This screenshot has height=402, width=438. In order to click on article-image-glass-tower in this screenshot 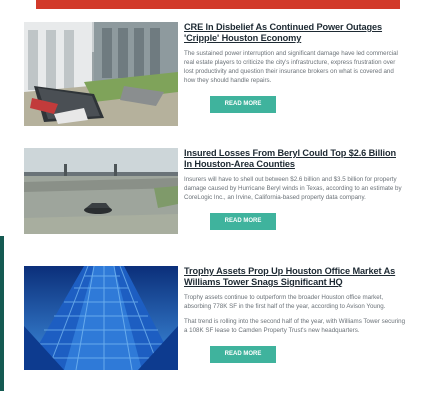, I will do `click(101, 318)`.